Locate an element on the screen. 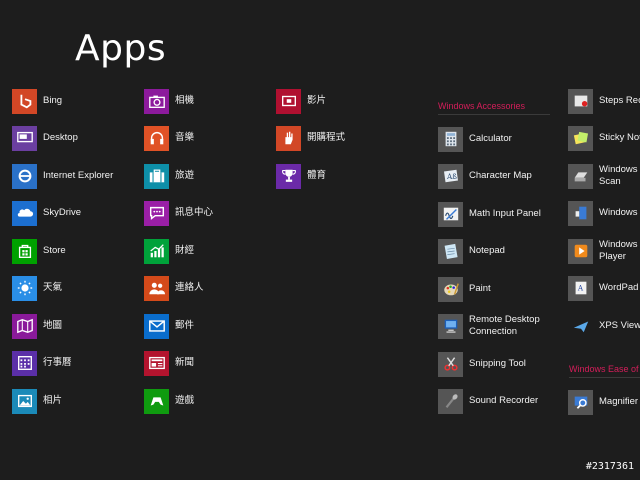  wordpad-icon: A is located at coordinates (580, 288).